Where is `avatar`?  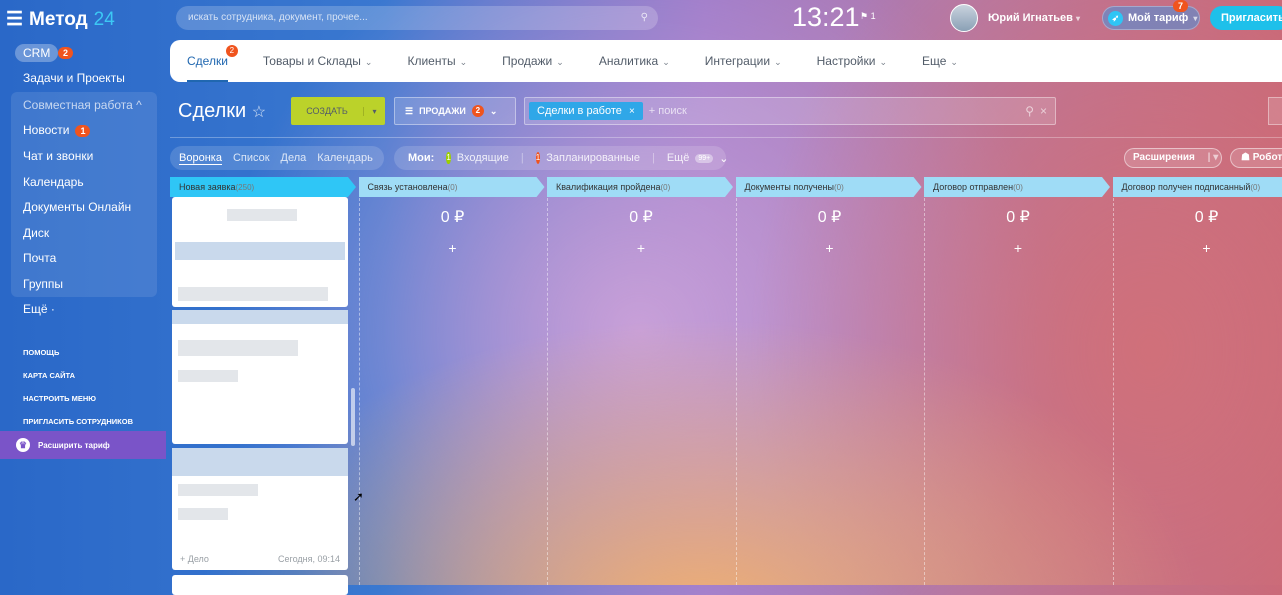 avatar is located at coordinates (964, 18).